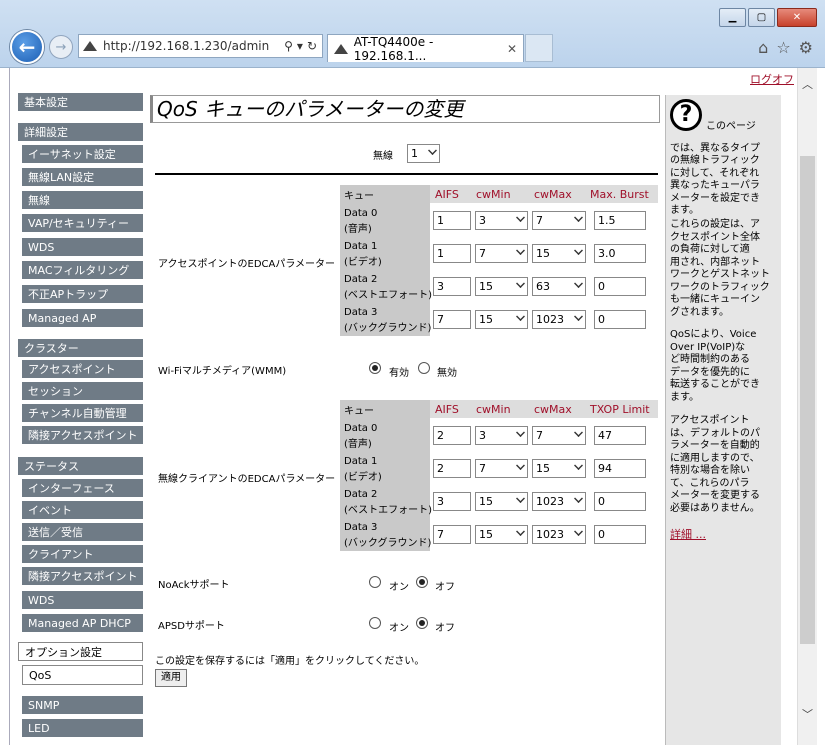  What do you see at coordinates (806, 47) in the screenshot?
I see `settings-gear-icon: ⚙` at bounding box center [806, 47].